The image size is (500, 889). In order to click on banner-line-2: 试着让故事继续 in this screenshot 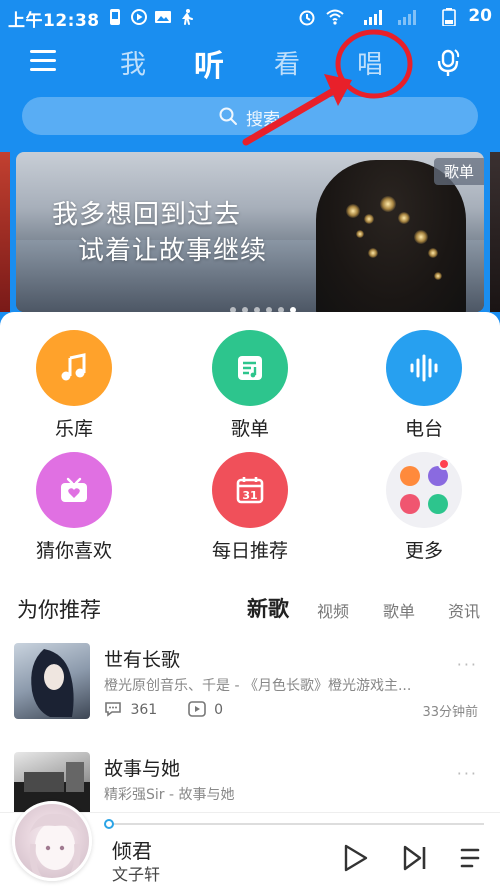, I will do `click(173, 251)`.